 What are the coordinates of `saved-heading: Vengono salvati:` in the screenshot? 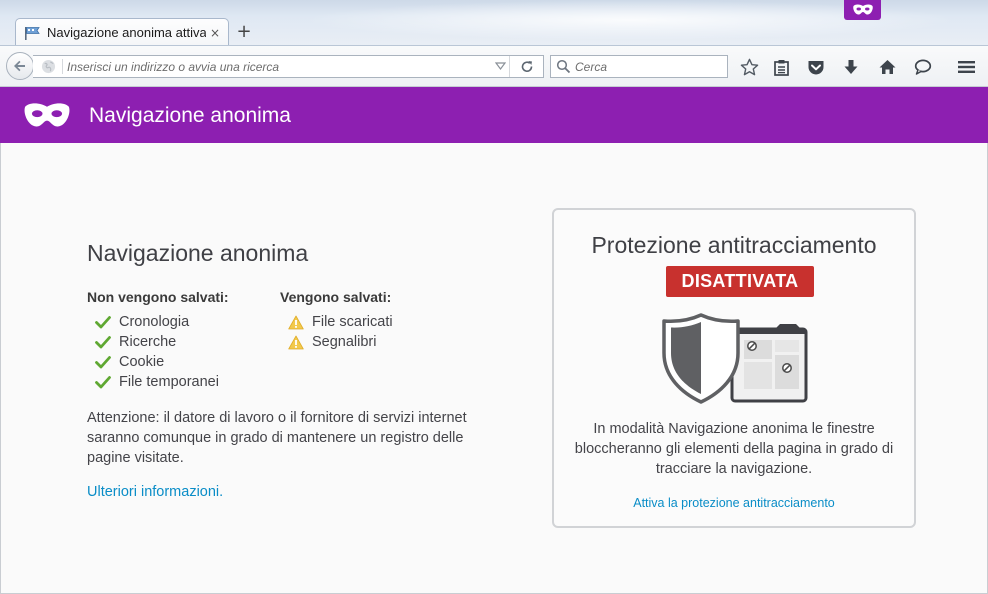 It's located at (336, 297).